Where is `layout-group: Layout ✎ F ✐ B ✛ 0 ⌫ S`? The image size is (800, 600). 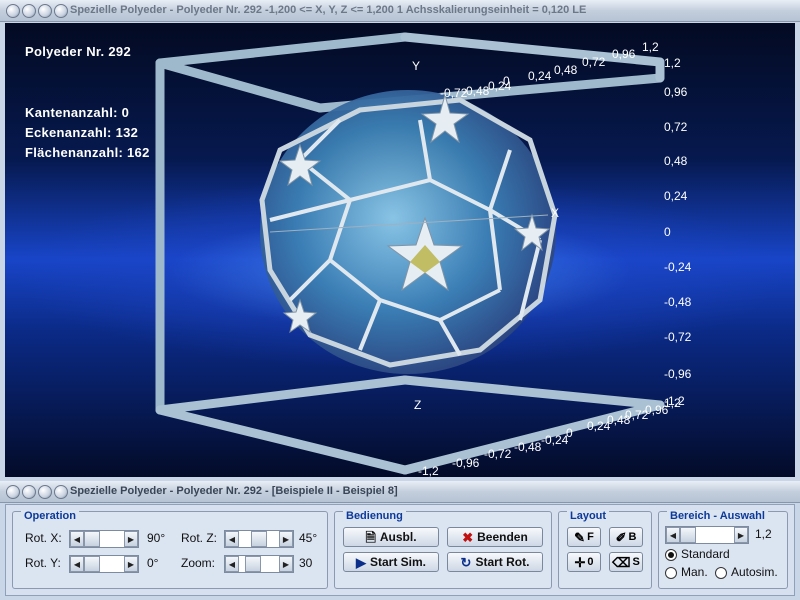
layout-group: Layout ✎ F ✐ B ✛ 0 ⌫ S is located at coordinates (605, 549).